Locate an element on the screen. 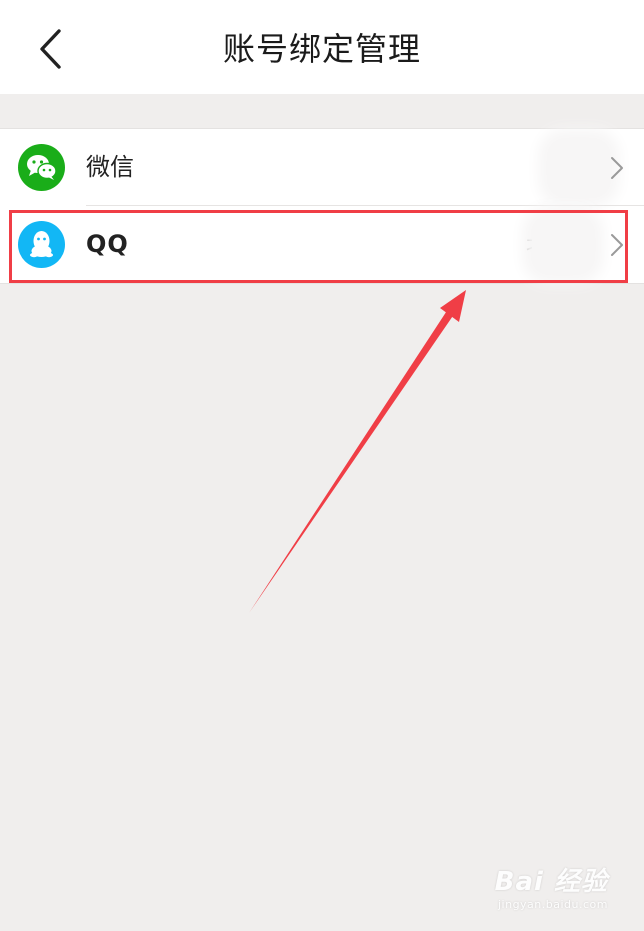  nav-bar: 账号绑定管理 is located at coordinates (322, 47).